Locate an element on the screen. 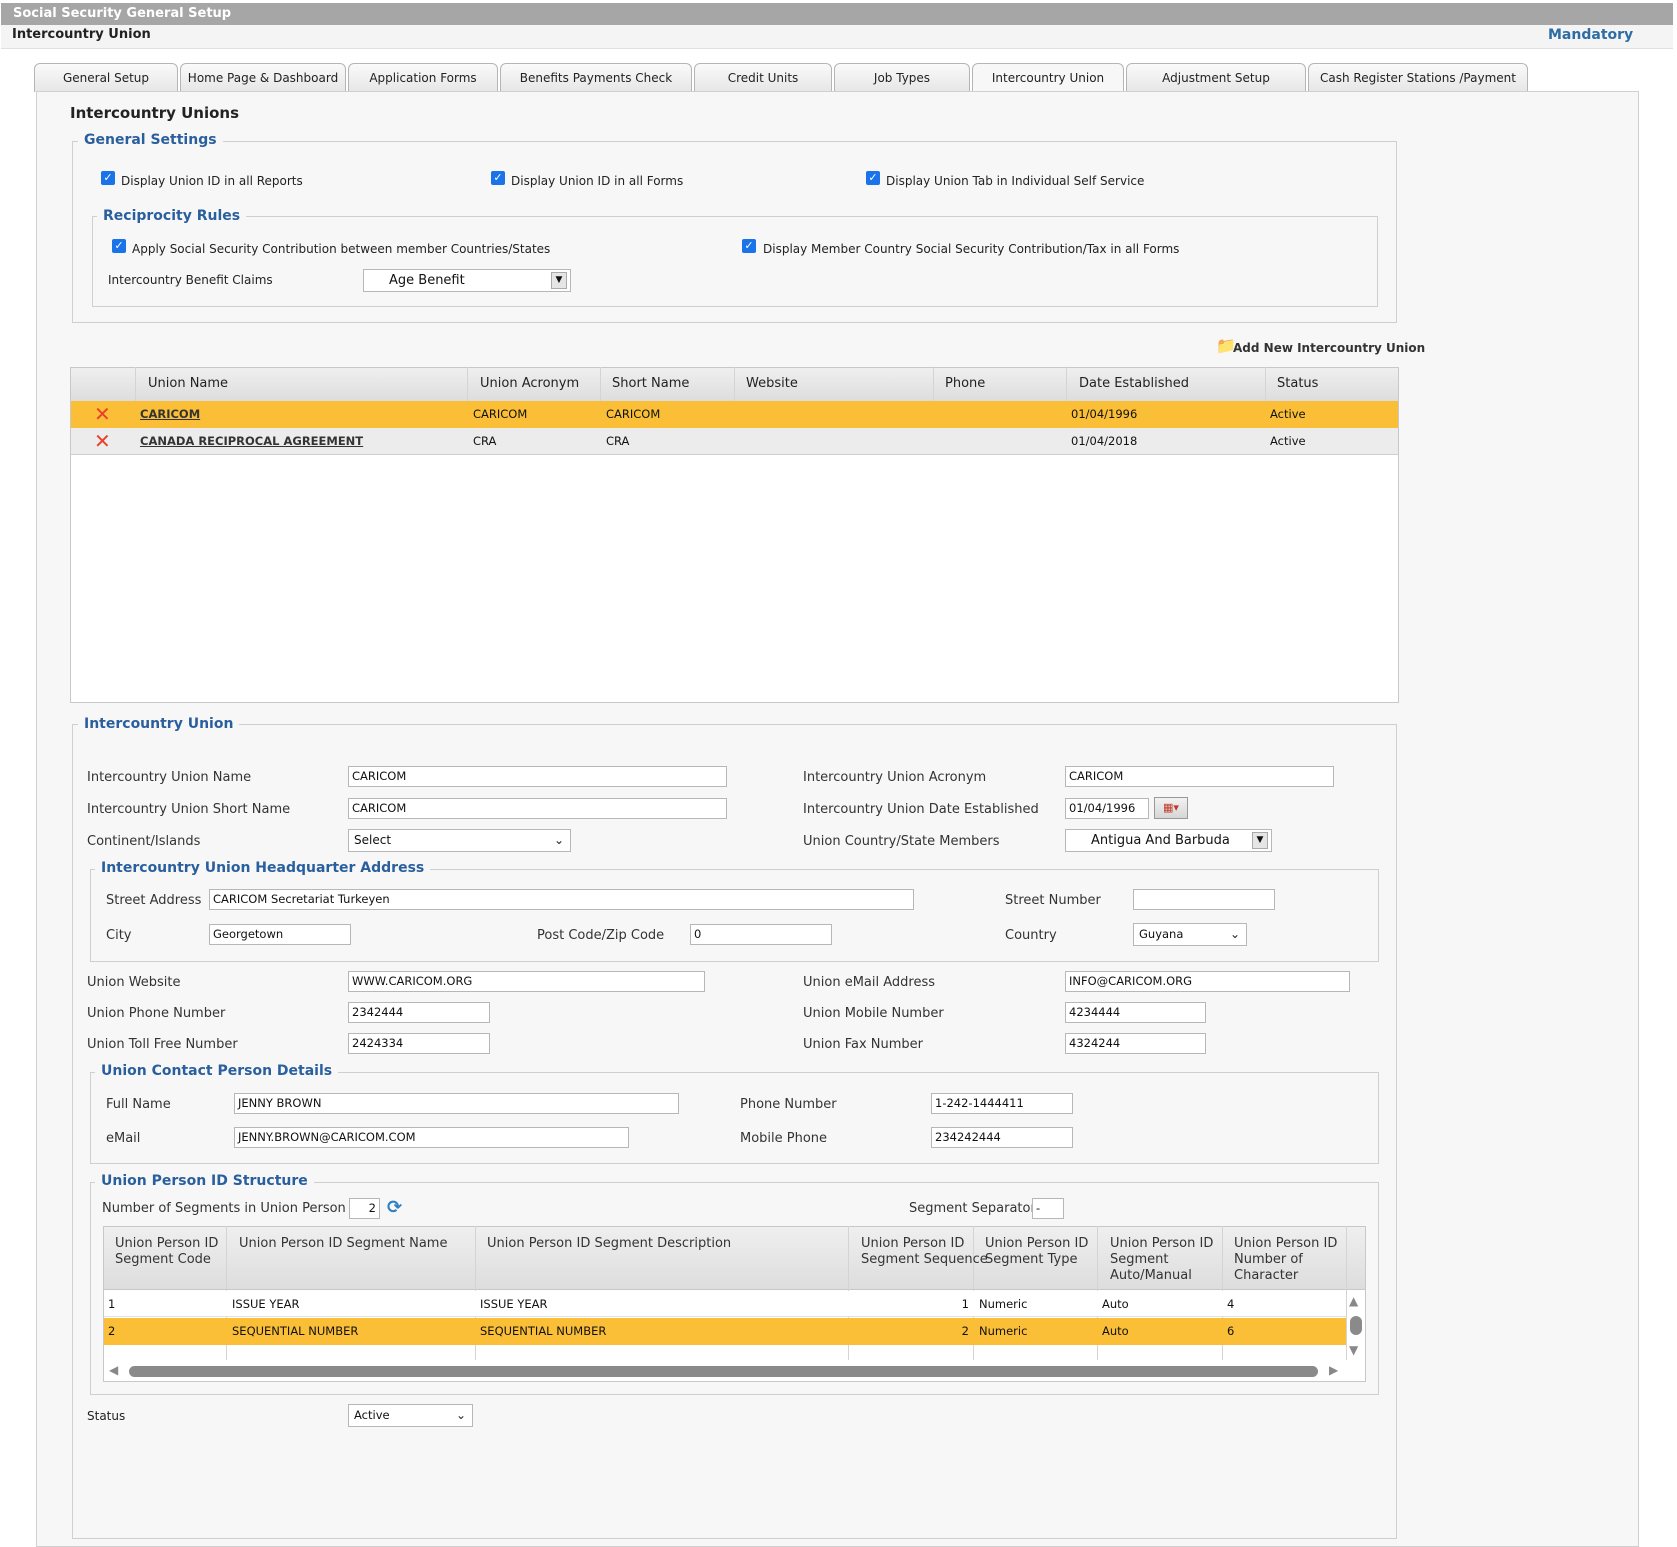 Image resolution: width=1677 pixels, height=1547 pixels. segments-count-input: 2 is located at coordinates (364, 1208).